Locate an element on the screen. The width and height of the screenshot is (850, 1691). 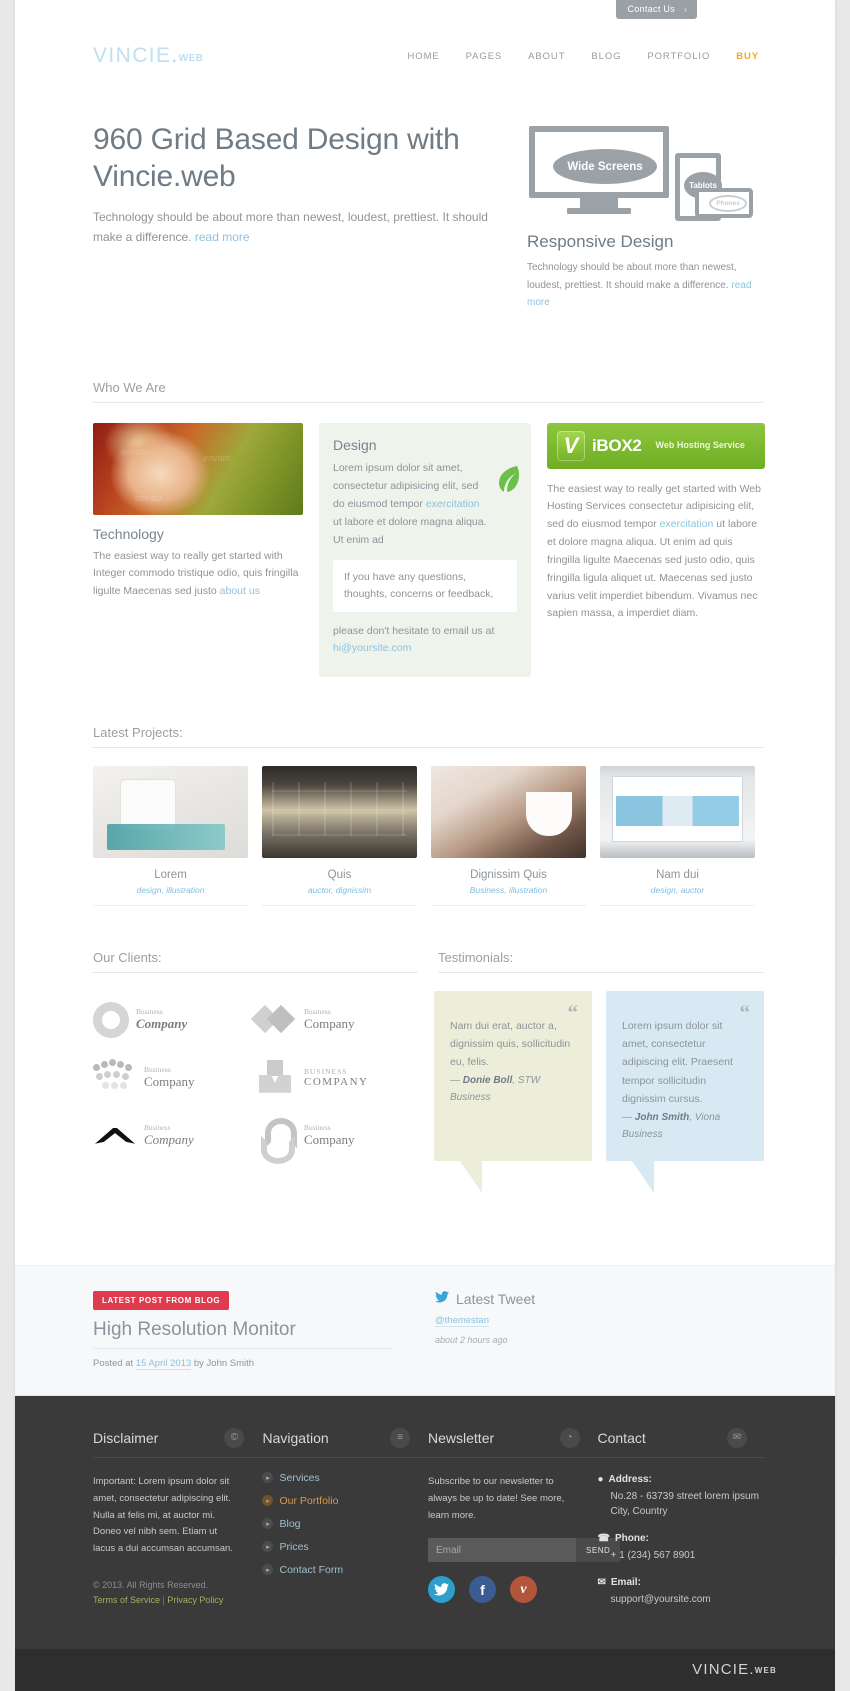
site-logo: VINCIE.WEB is located at coordinates (148, 56).